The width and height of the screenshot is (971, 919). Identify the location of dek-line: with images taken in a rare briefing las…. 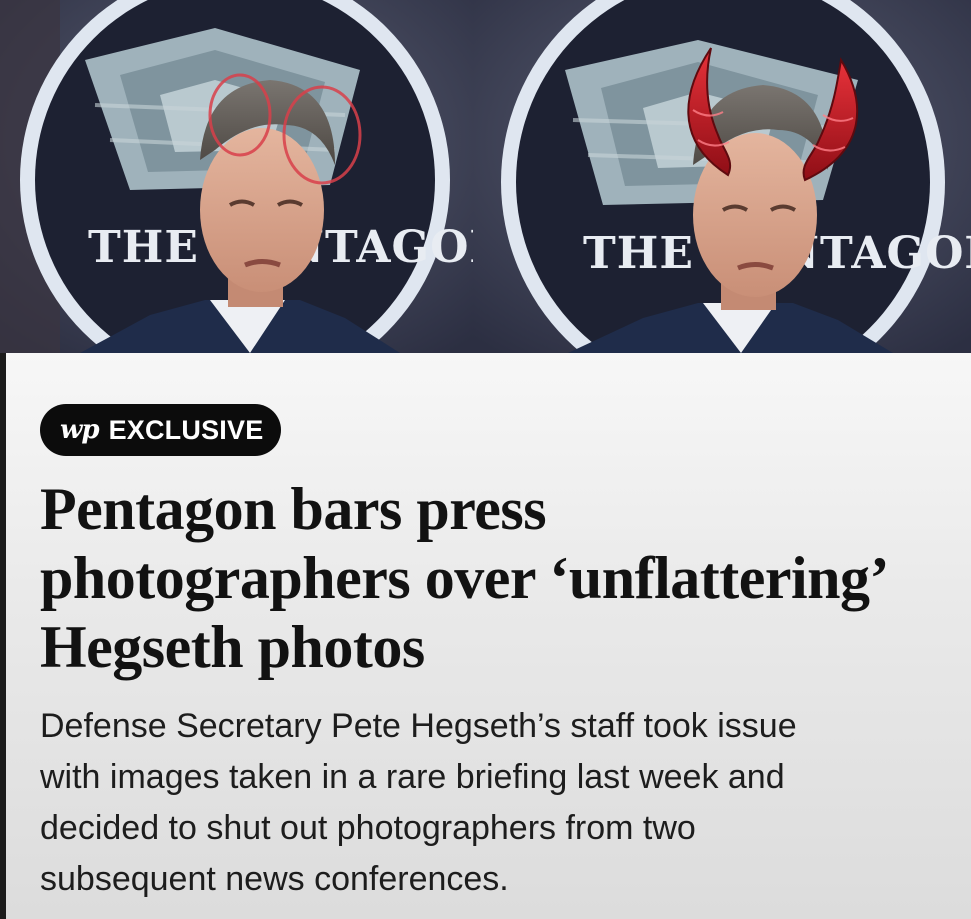
(412, 777).